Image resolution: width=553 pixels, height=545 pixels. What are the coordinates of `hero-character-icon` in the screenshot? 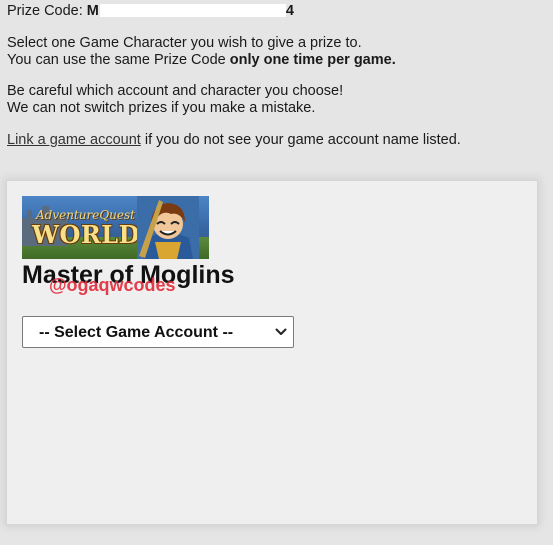 It's located at (168, 227).